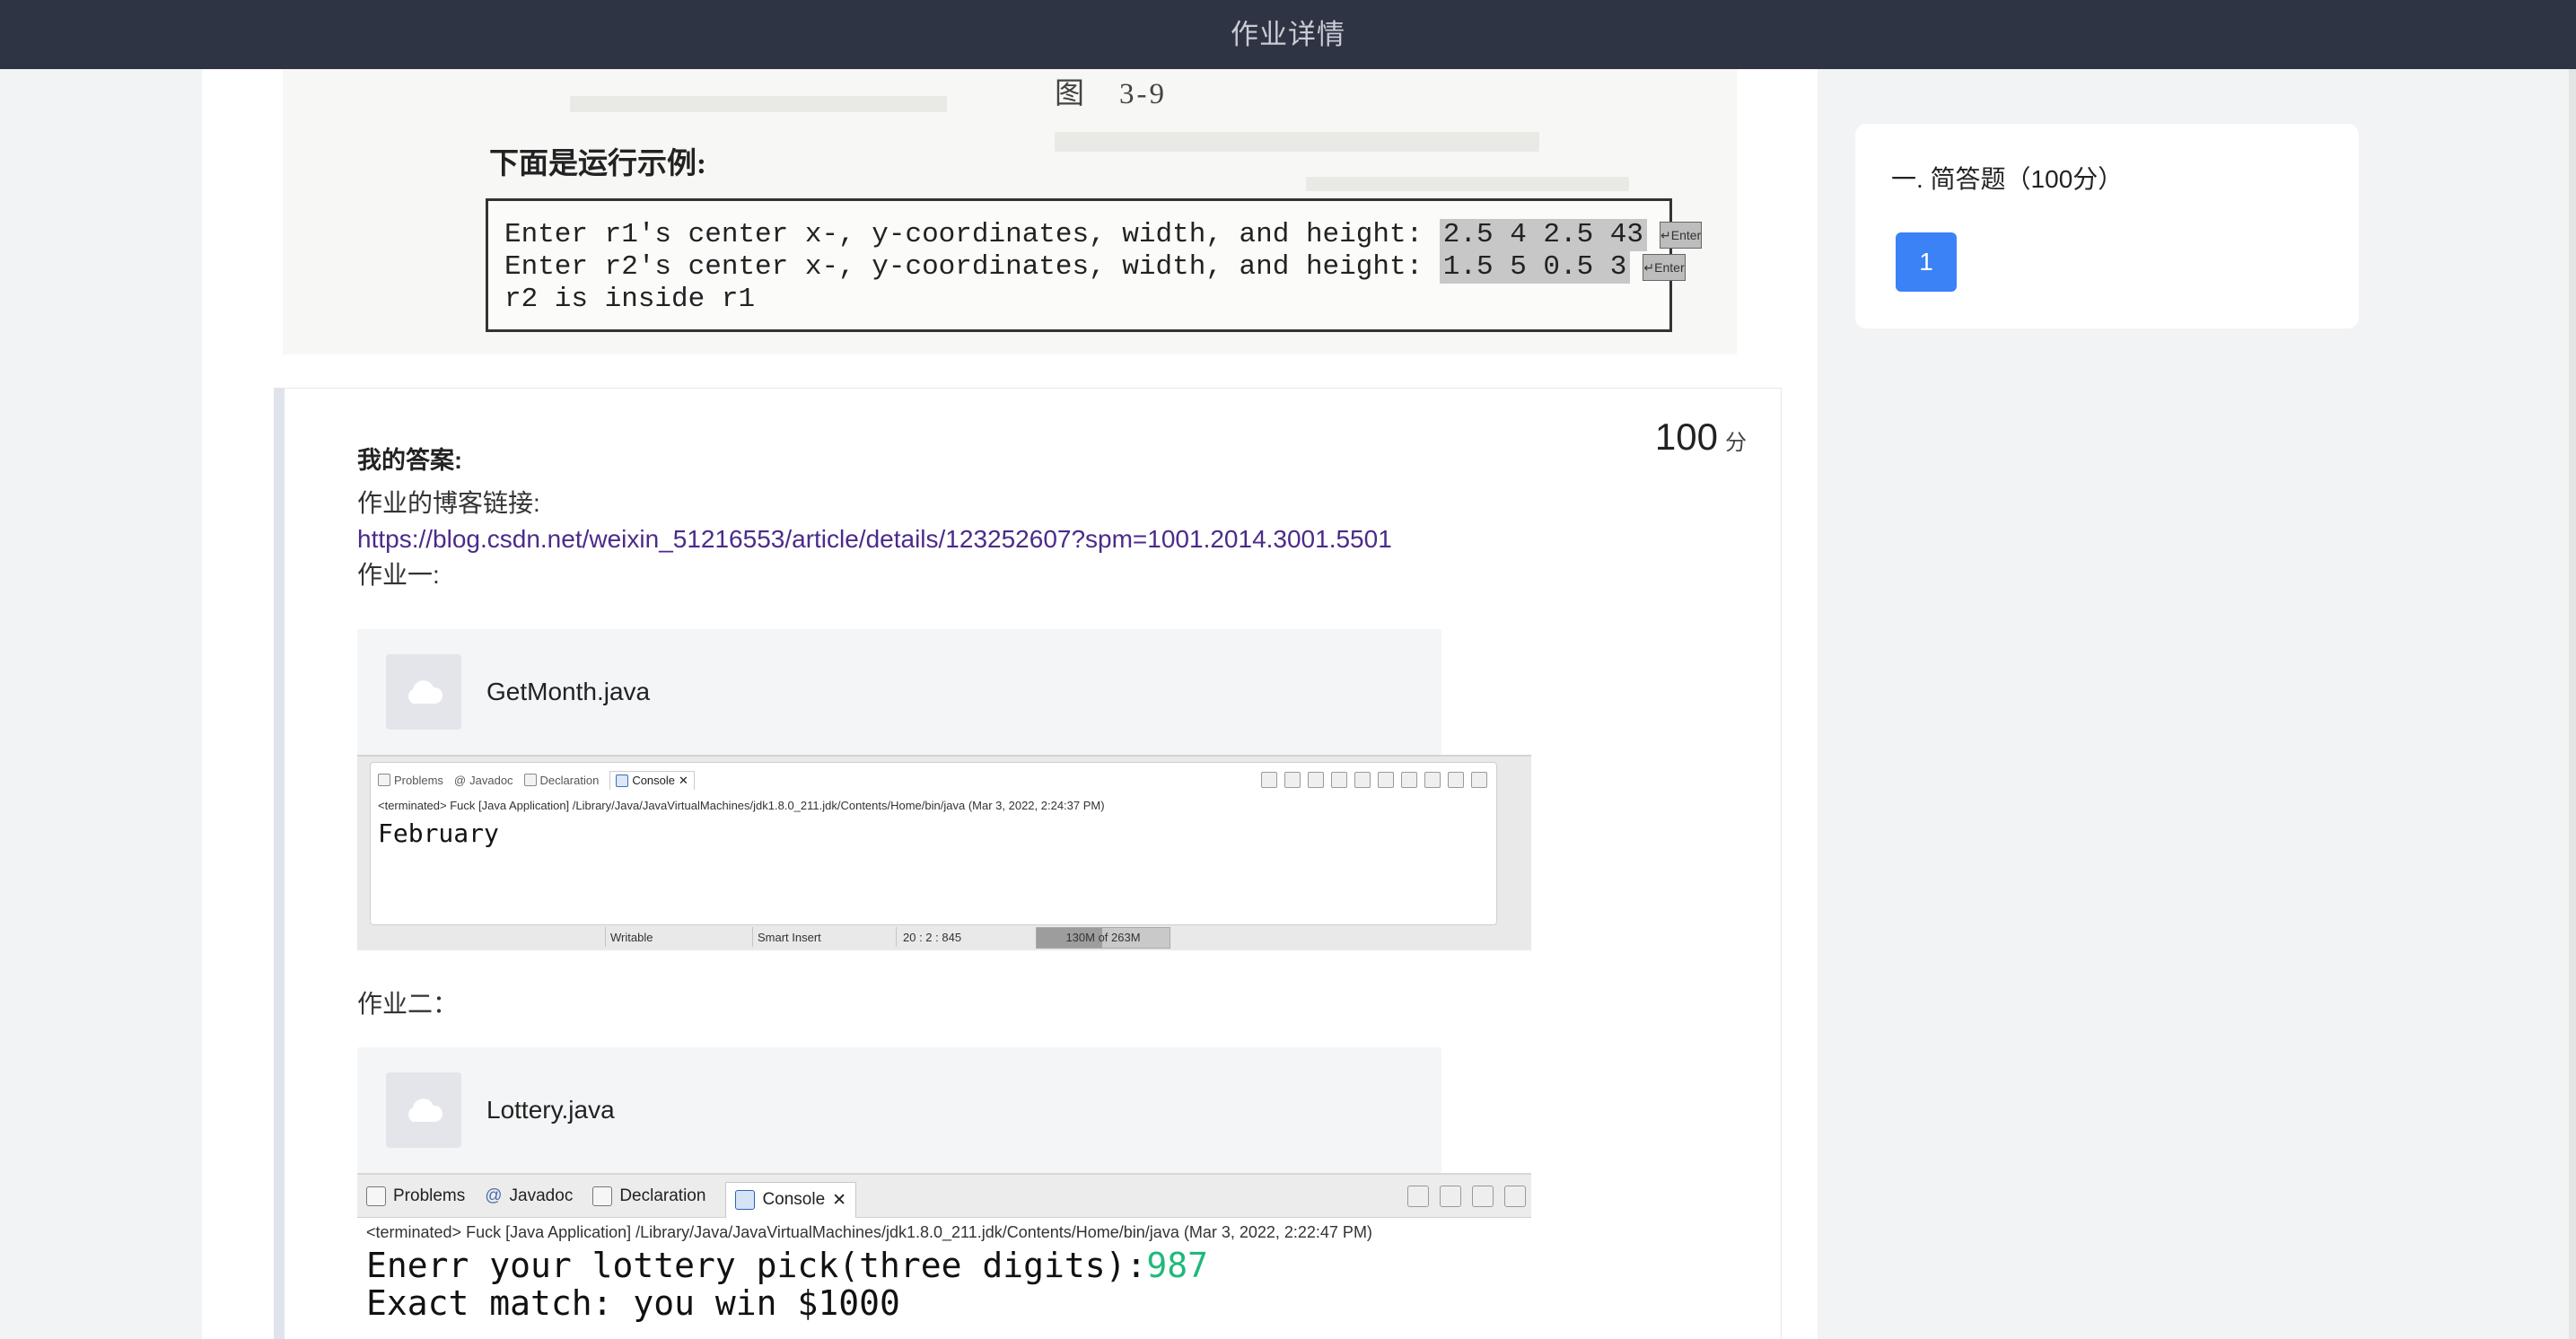  Describe the element at coordinates (1362, 780) in the screenshot. I see `scroll-lock-icon` at that location.